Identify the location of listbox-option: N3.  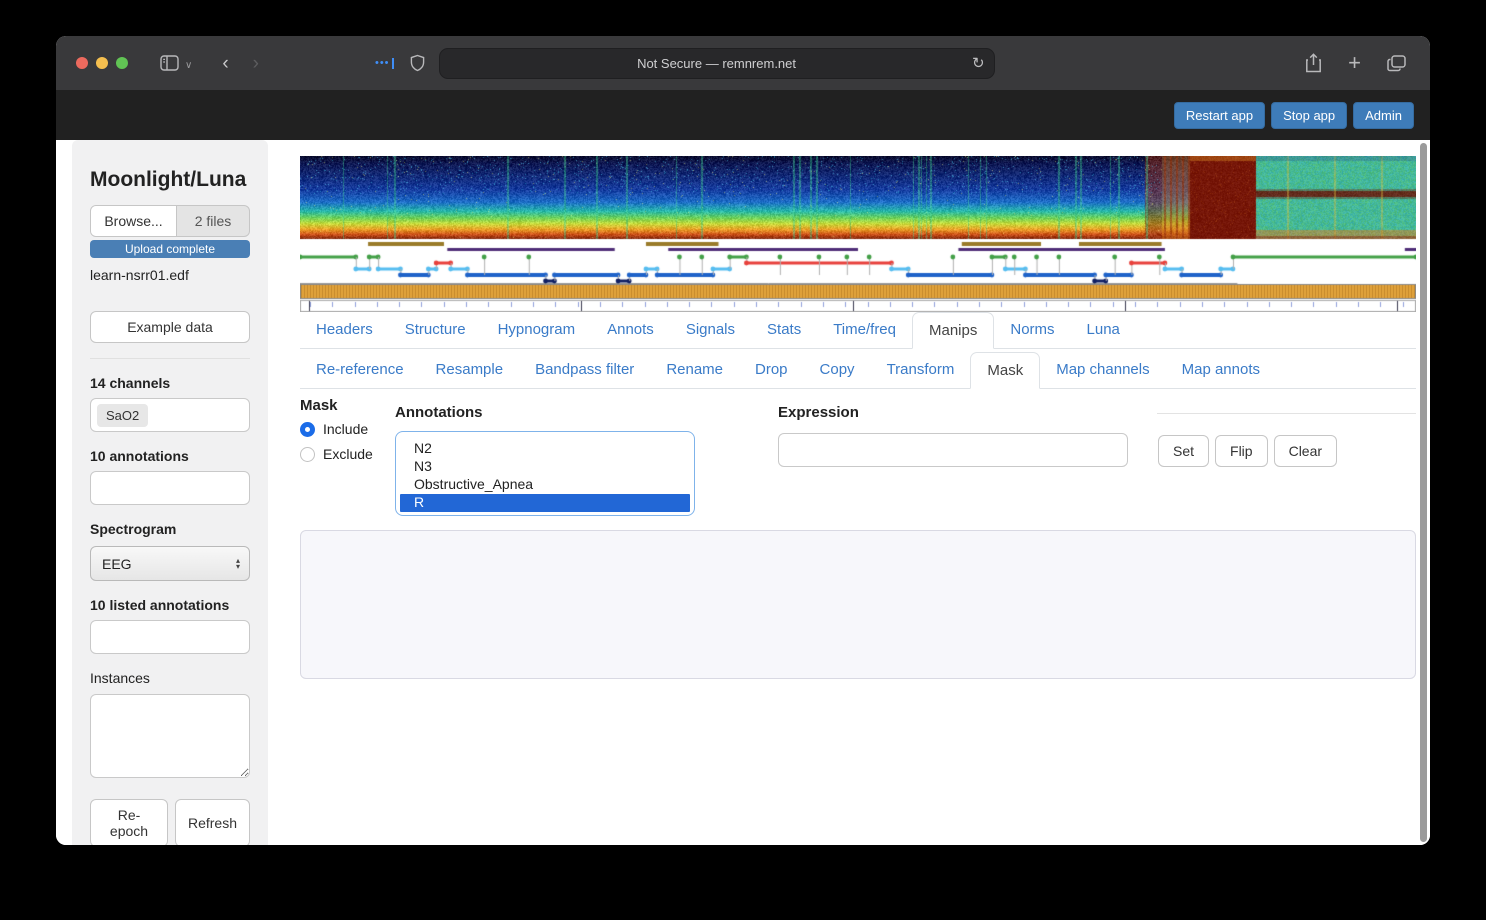
(545, 467).